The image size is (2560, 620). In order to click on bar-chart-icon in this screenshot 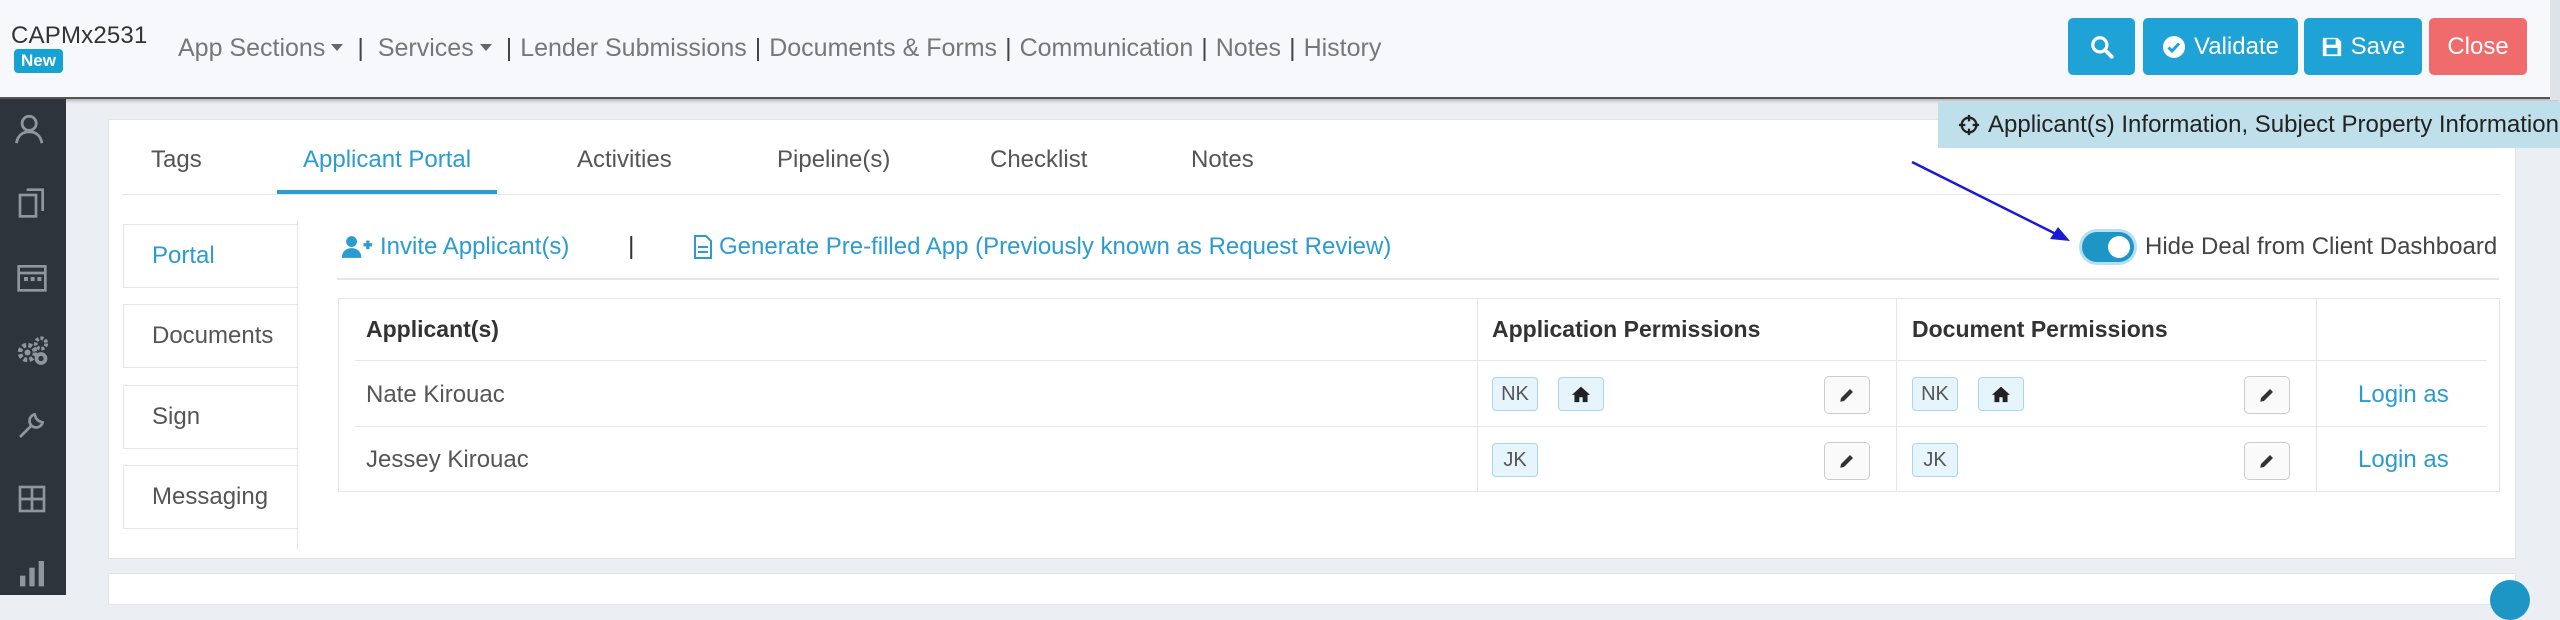, I will do `click(32, 573)`.